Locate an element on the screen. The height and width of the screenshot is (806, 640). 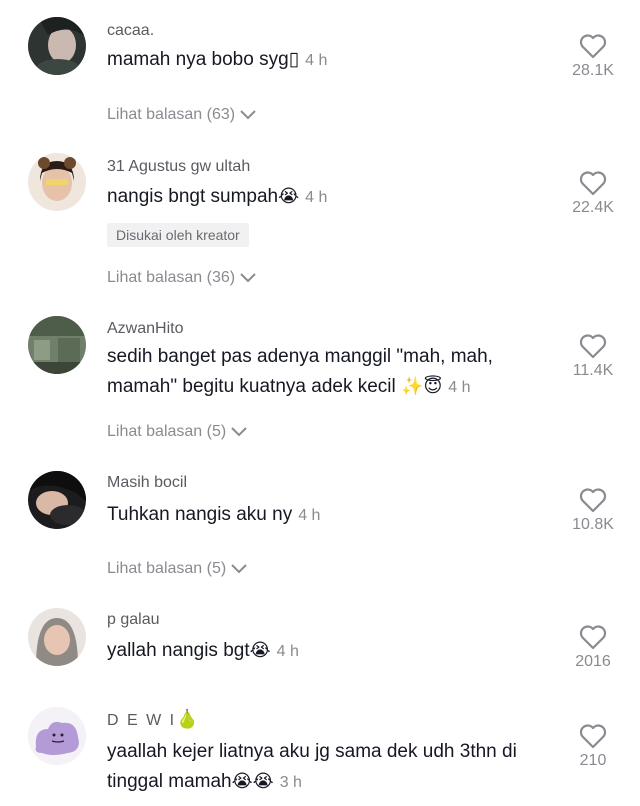
comment-text: Tuhkan nangis aku ny 4 h is located at coordinates (327, 515).